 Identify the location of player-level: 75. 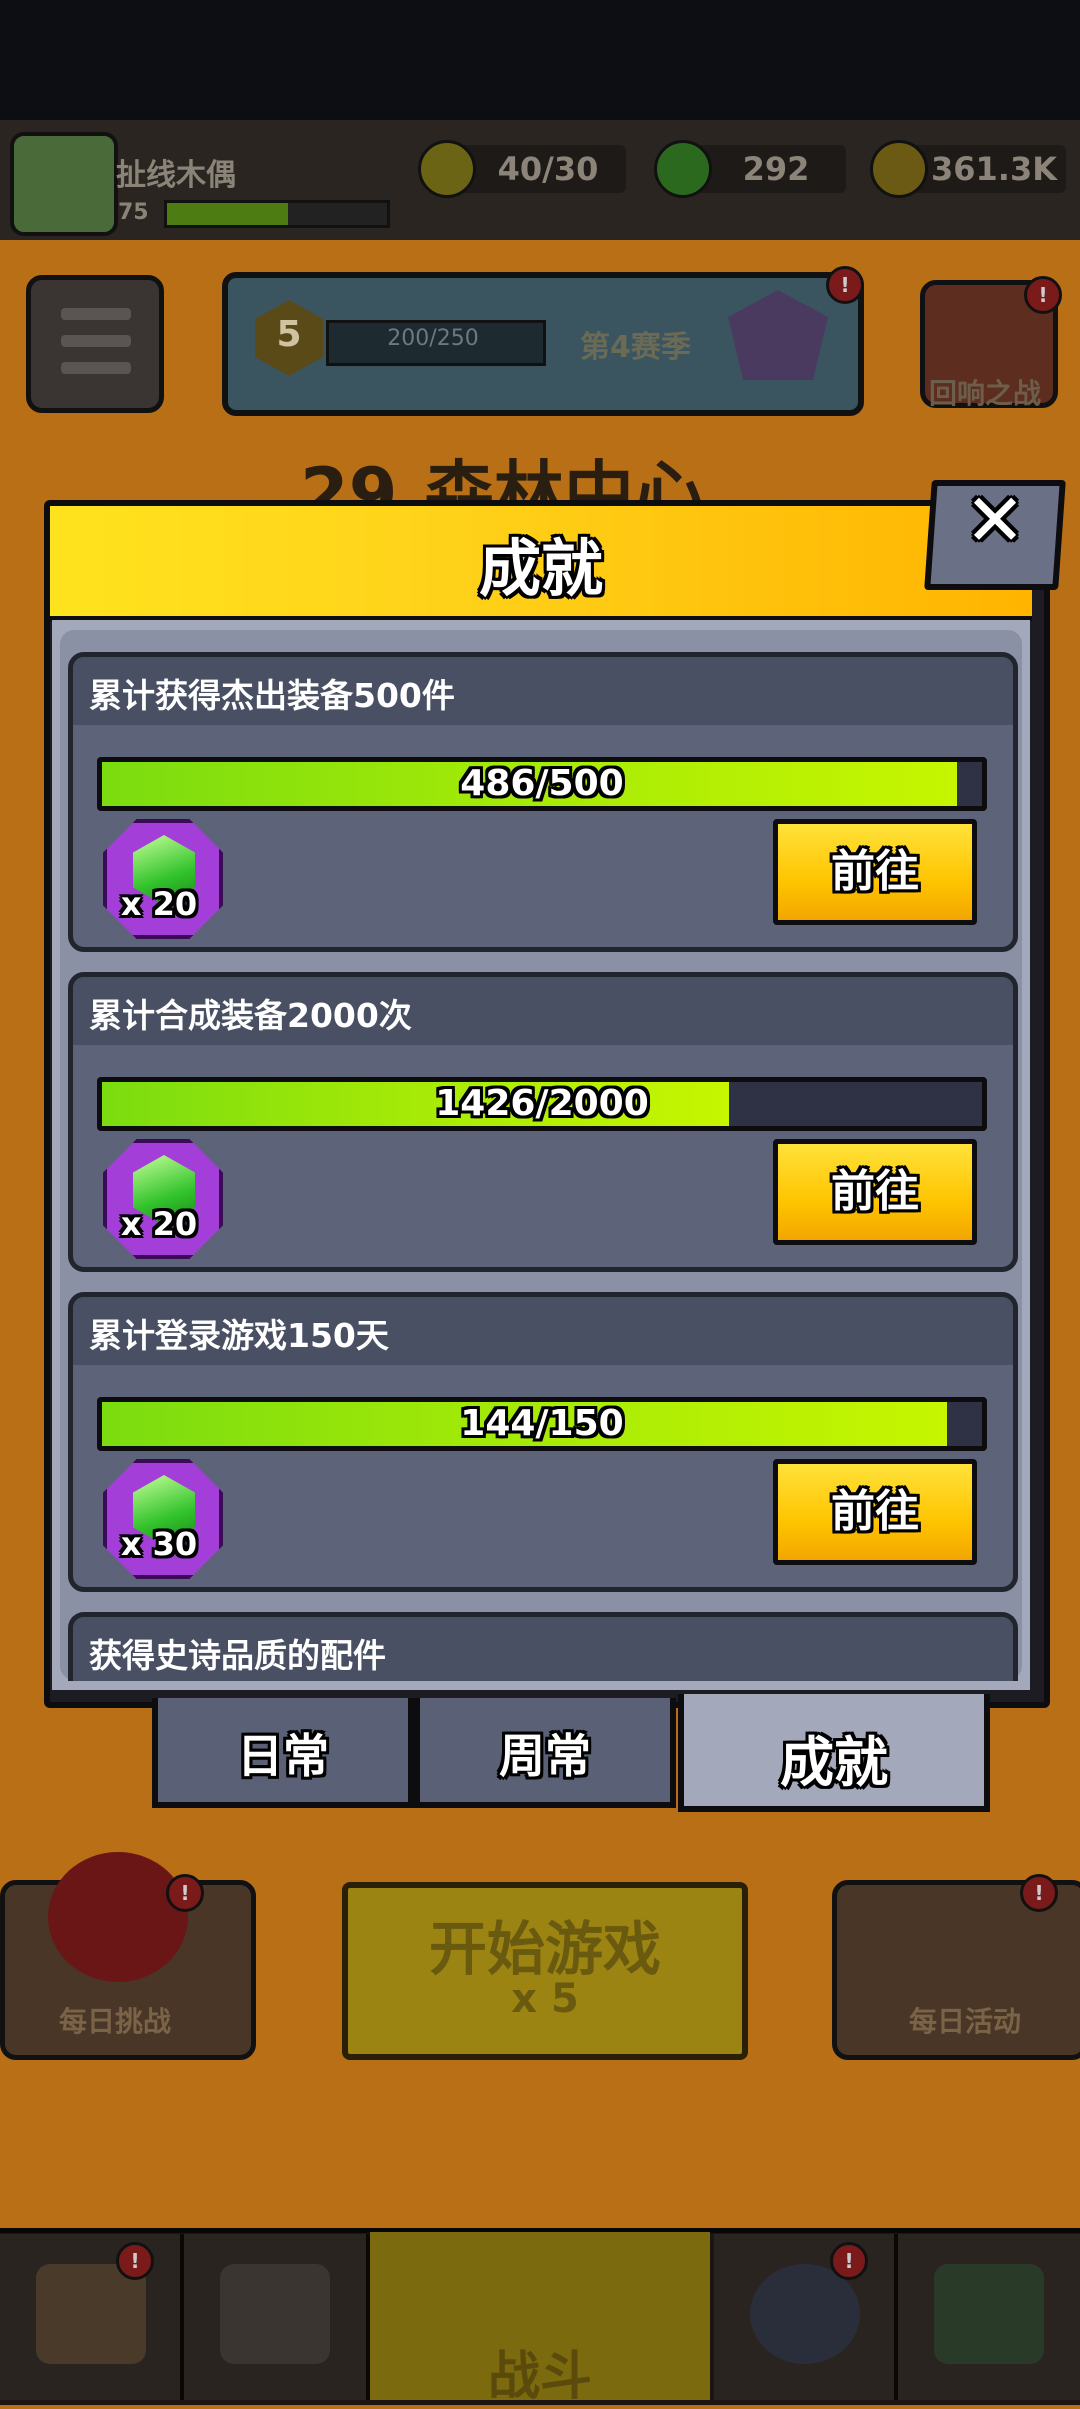
(133, 212).